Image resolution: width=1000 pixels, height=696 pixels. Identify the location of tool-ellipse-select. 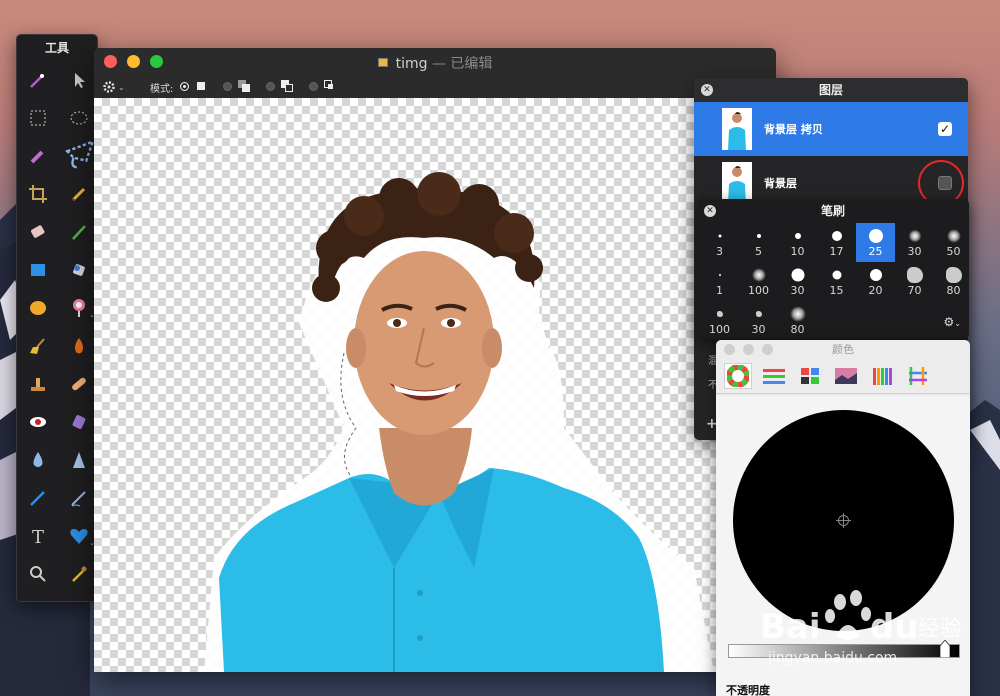
(78, 118).